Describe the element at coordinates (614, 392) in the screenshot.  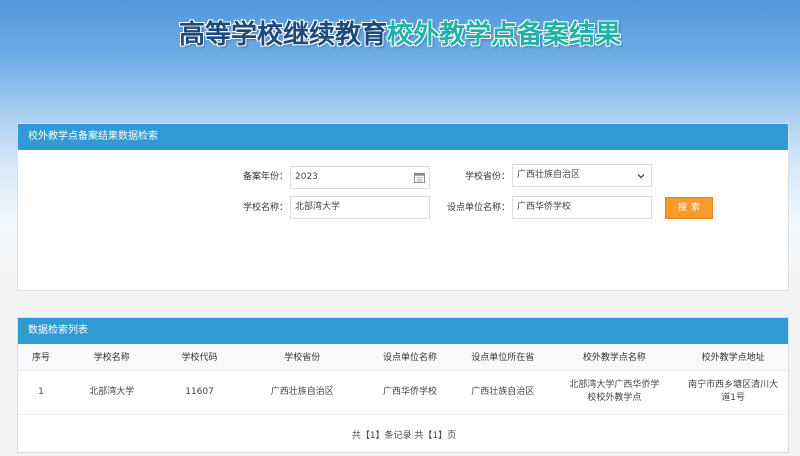
I see `cell-site-name: 北部湾大学广西华侨学 校校外教学点` at that location.